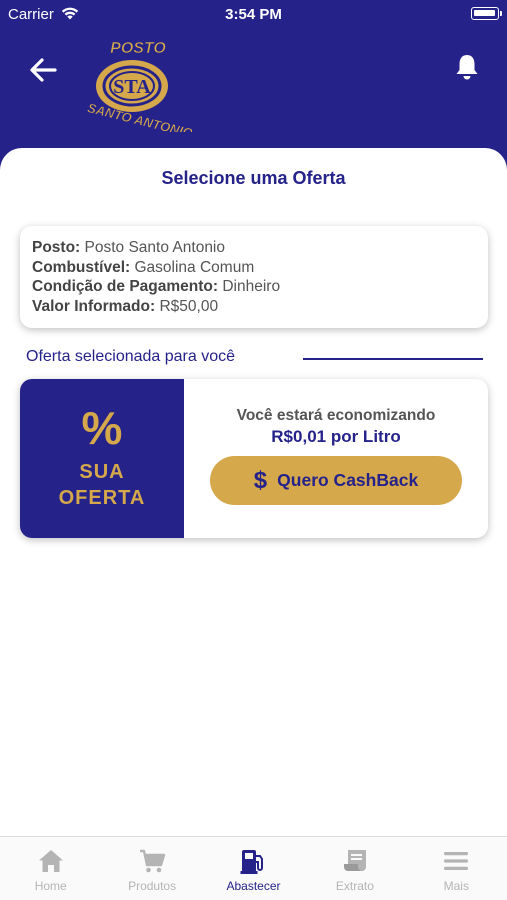 The height and width of the screenshot is (900, 507). I want to click on bell-icon, so click(467, 67).